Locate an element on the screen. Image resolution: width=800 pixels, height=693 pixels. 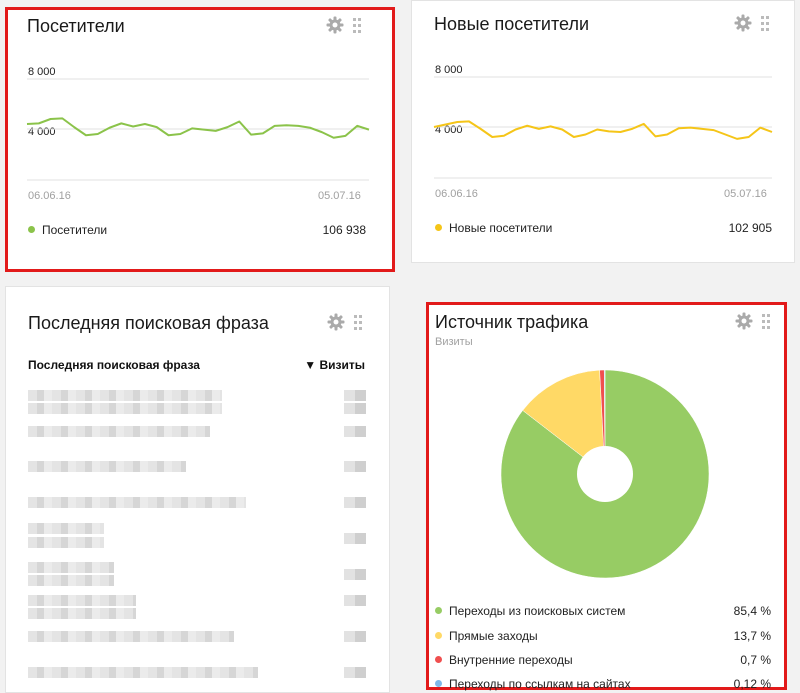
donut-hole is located at coordinates (605, 474).